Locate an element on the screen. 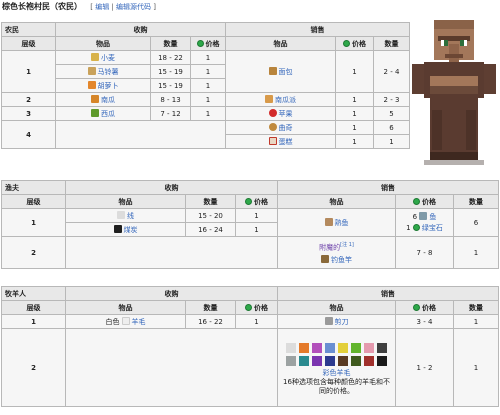 This screenshot has height=415, width=500. string-icon is located at coordinates (121, 214).